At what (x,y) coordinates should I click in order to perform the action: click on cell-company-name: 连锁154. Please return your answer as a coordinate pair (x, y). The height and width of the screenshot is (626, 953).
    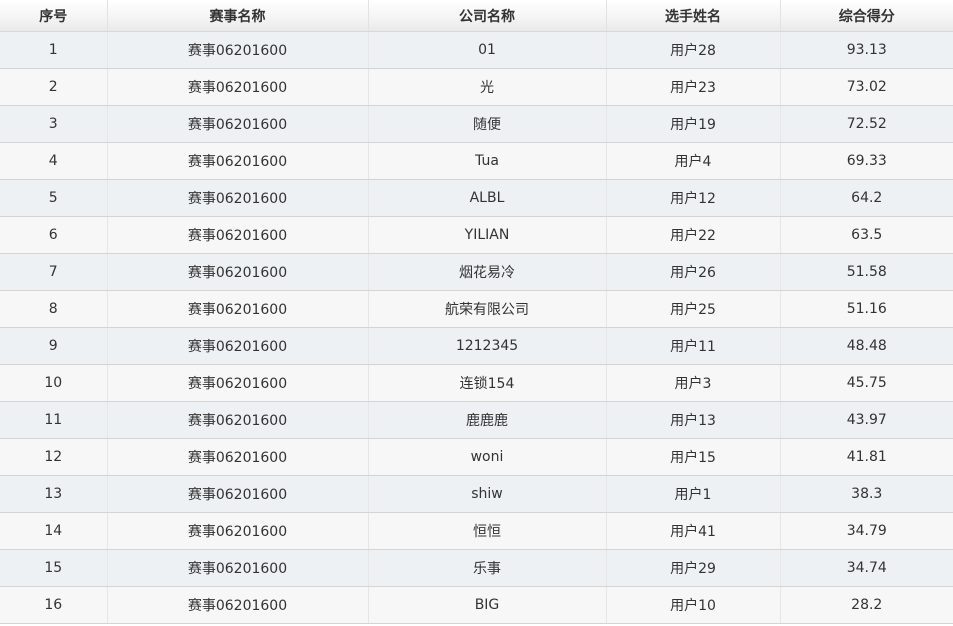
    Looking at the image, I should click on (487, 383).